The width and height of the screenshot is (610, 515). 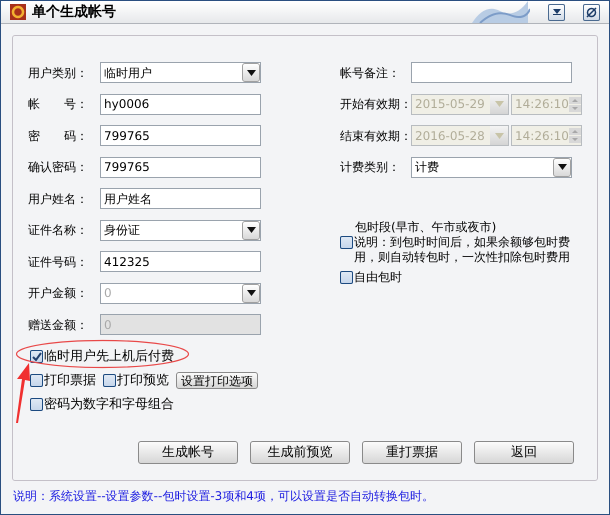 I want to click on checkmark-icon, so click(x=37, y=357).